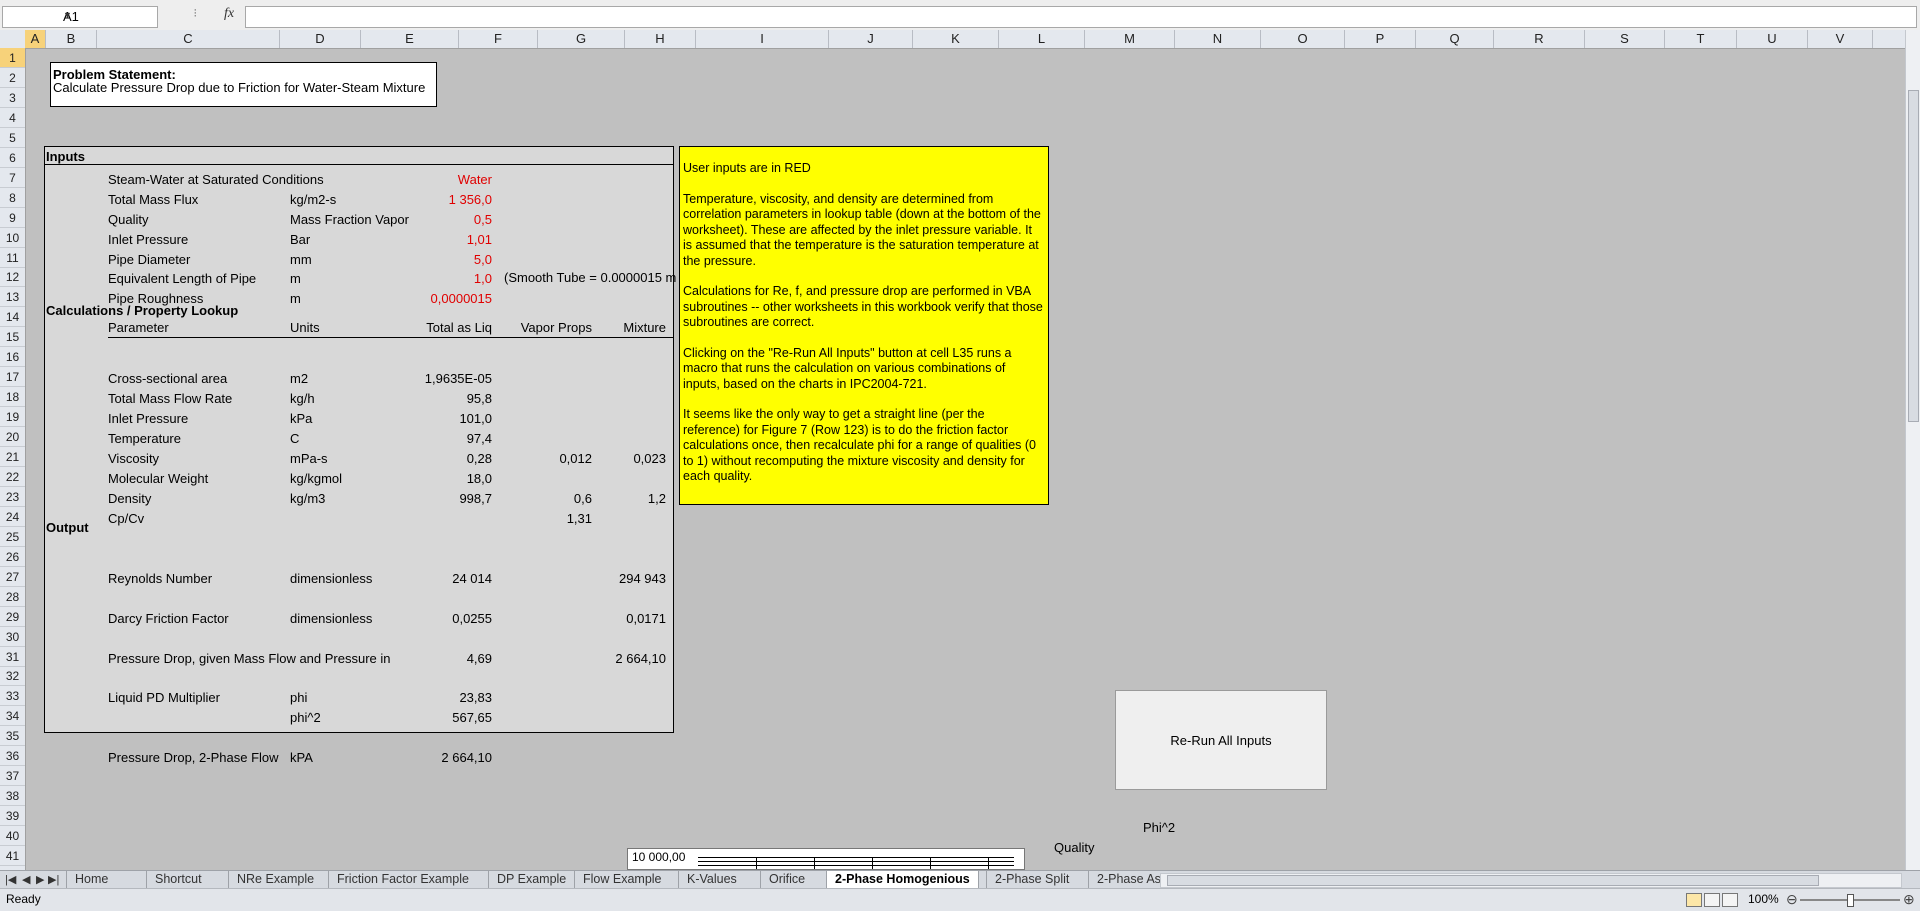 This screenshot has width=1920, height=911. What do you see at coordinates (498, 39) in the screenshot?
I see `column-header-f: F` at bounding box center [498, 39].